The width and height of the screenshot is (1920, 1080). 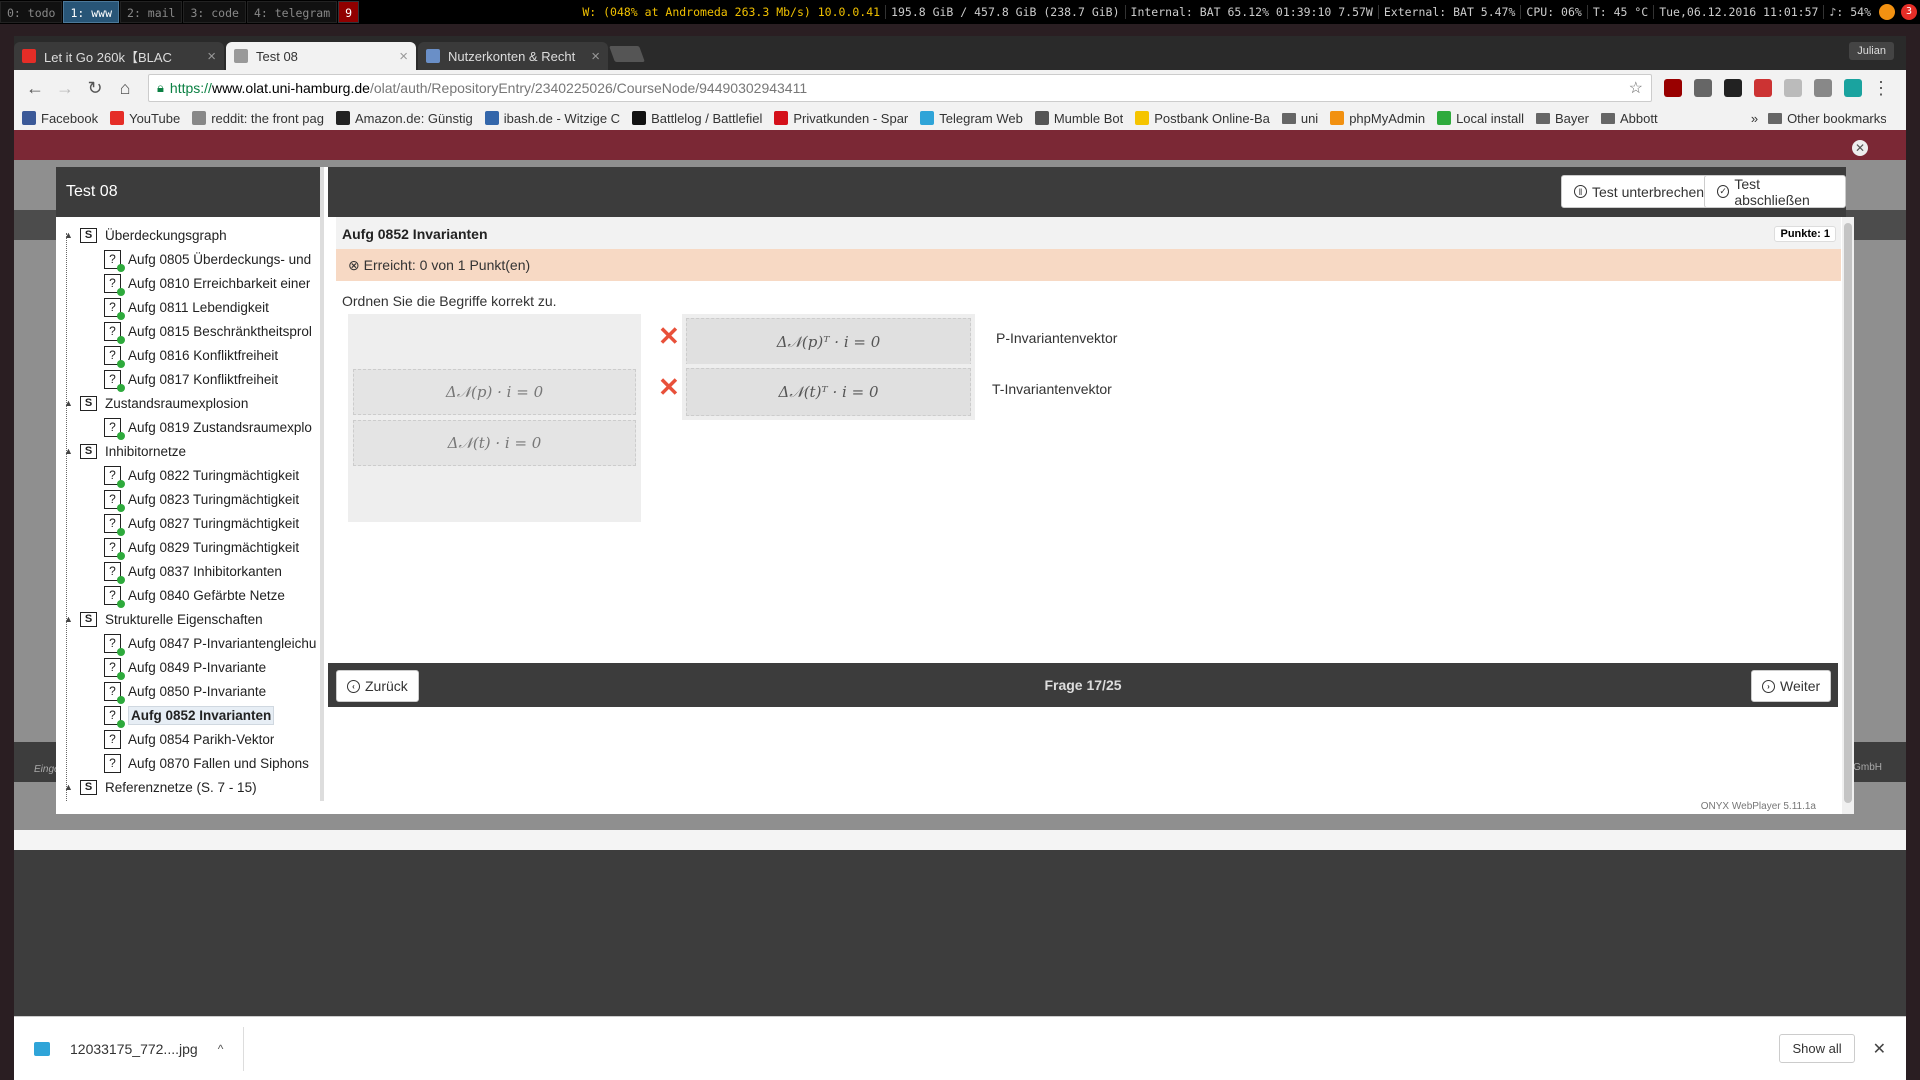 What do you see at coordinates (258, 118) in the screenshot?
I see `bookmark-item: reddit: the front pag` at bounding box center [258, 118].